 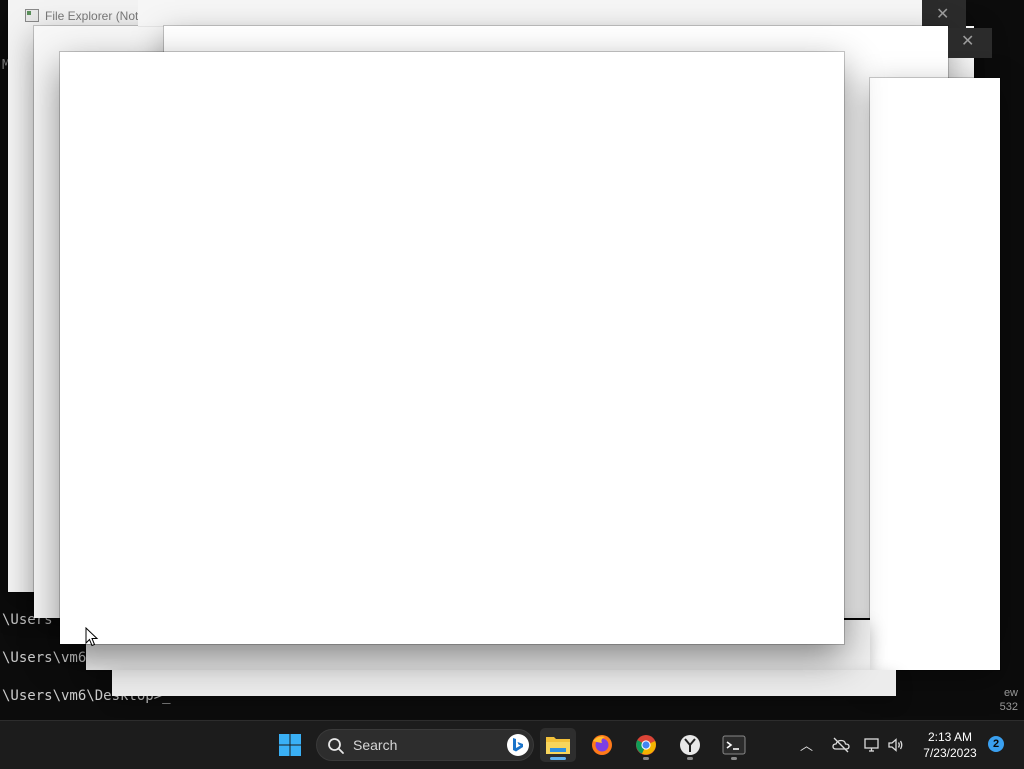 What do you see at coordinates (806, 744) in the screenshot?
I see `tray-overflow-chevron-icon: ︿` at bounding box center [806, 744].